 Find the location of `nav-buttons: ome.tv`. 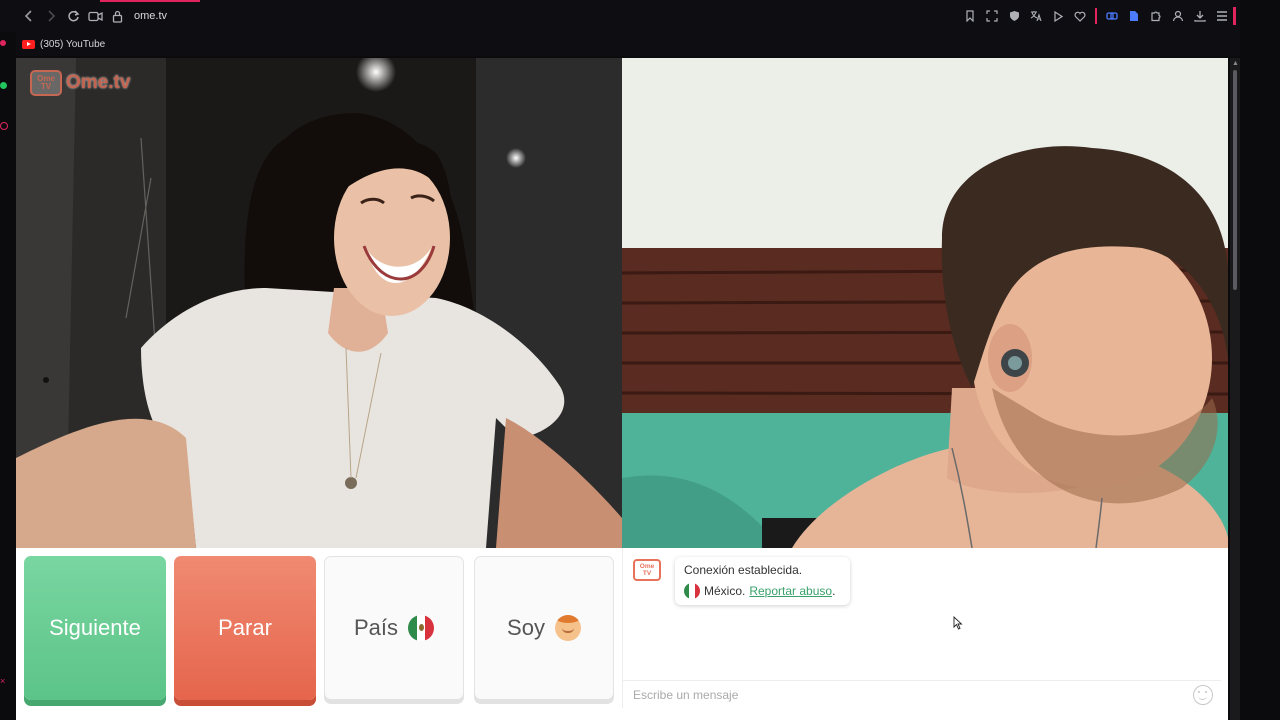

nav-buttons: ome.tv is located at coordinates (92, 16).